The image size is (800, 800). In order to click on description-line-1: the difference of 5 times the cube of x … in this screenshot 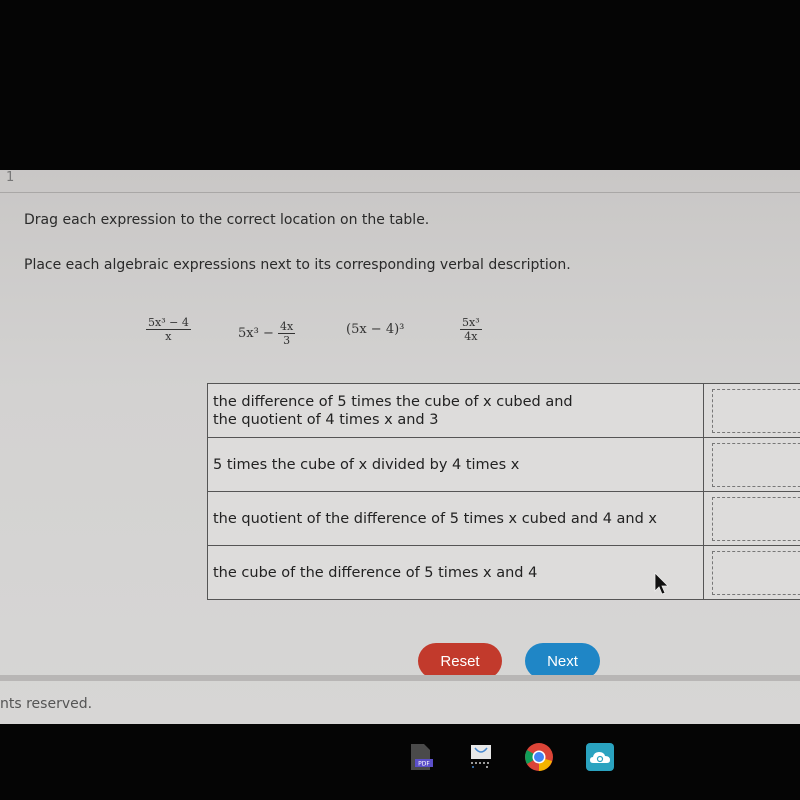, I will do `click(393, 401)`.